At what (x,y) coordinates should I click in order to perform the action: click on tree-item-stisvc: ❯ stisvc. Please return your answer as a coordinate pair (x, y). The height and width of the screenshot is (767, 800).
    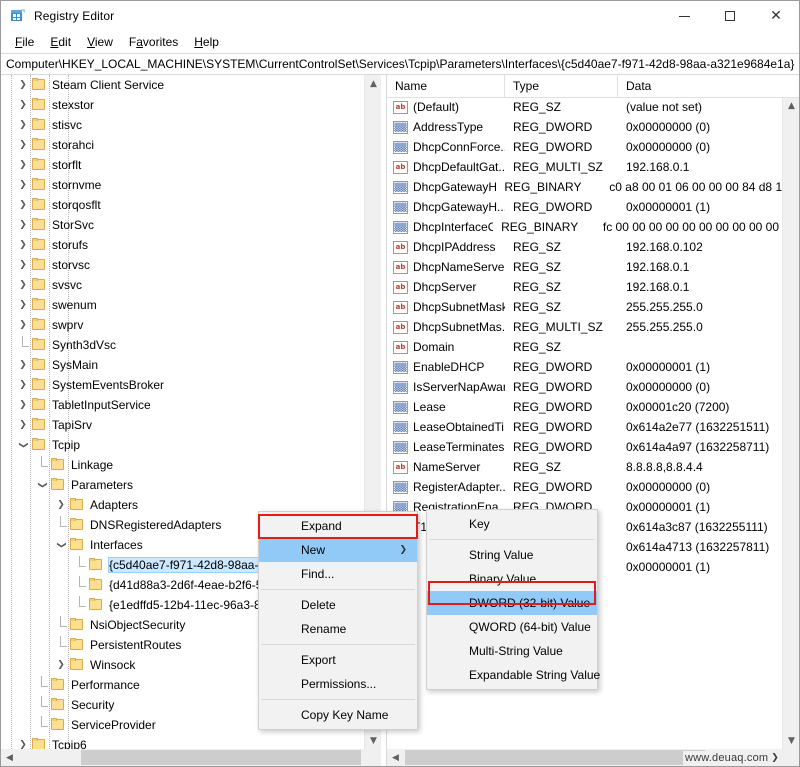
    Looking at the image, I should click on (182, 125).